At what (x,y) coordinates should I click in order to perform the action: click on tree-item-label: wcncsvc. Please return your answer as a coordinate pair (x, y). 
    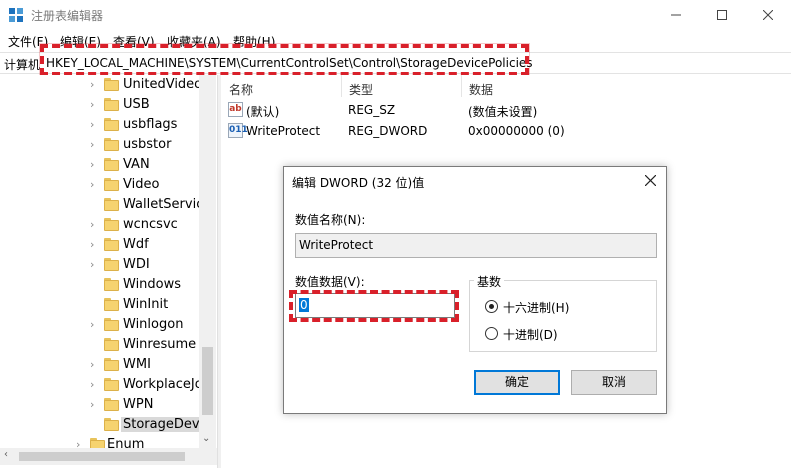
    Looking at the image, I should click on (150, 224).